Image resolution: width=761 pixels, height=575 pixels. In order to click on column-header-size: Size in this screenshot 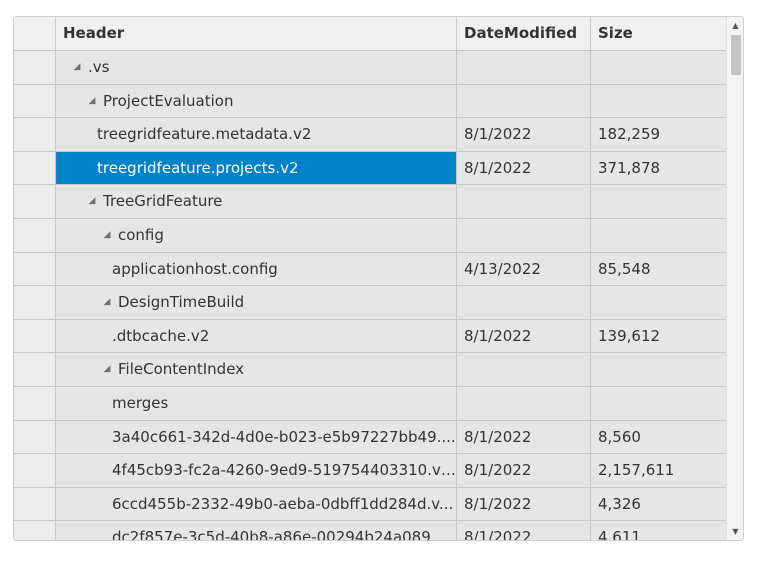, I will do `click(658, 33)`.